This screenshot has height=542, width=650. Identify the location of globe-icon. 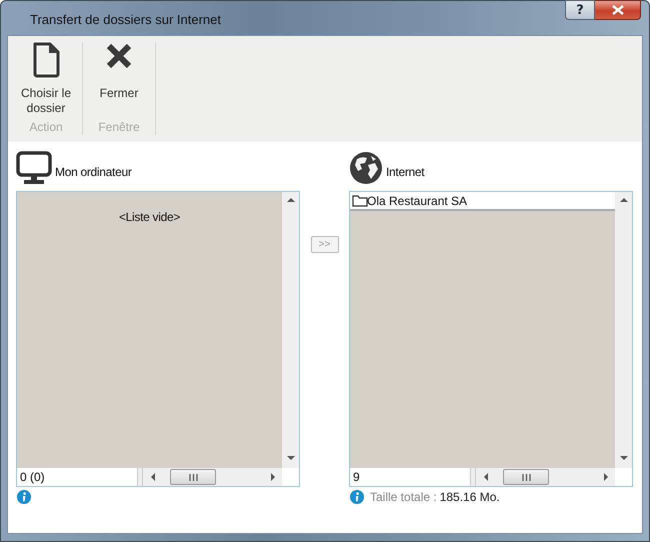
(366, 168).